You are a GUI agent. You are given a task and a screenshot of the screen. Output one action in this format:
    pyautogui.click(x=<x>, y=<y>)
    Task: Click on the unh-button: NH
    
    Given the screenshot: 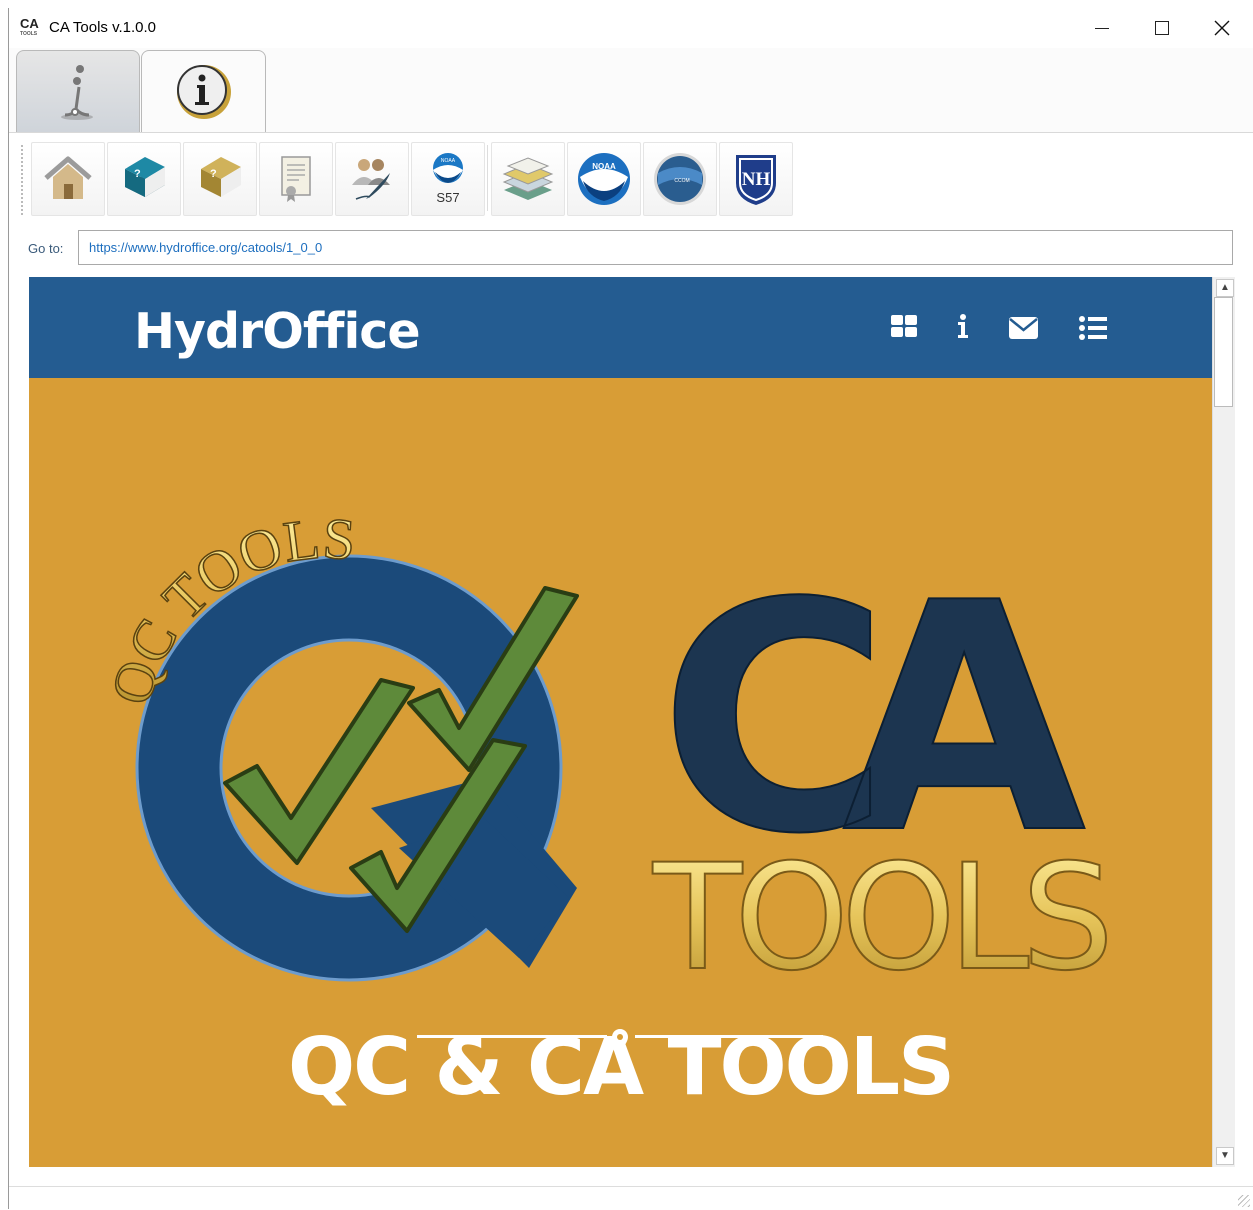 What is the action you would take?
    pyautogui.click(x=756, y=179)
    